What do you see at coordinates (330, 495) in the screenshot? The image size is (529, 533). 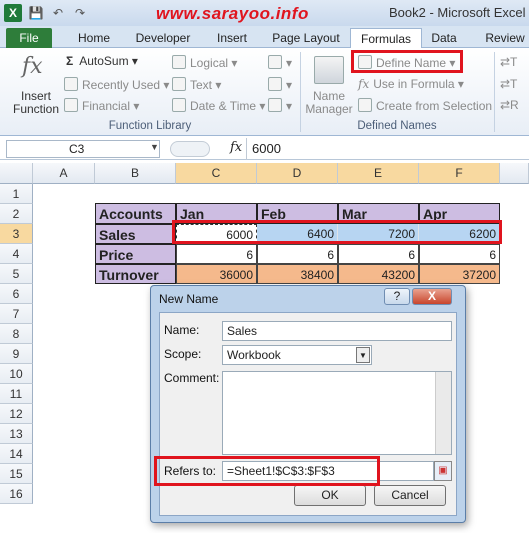 I see `ok-button: OK` at bounding box center [330, 495].